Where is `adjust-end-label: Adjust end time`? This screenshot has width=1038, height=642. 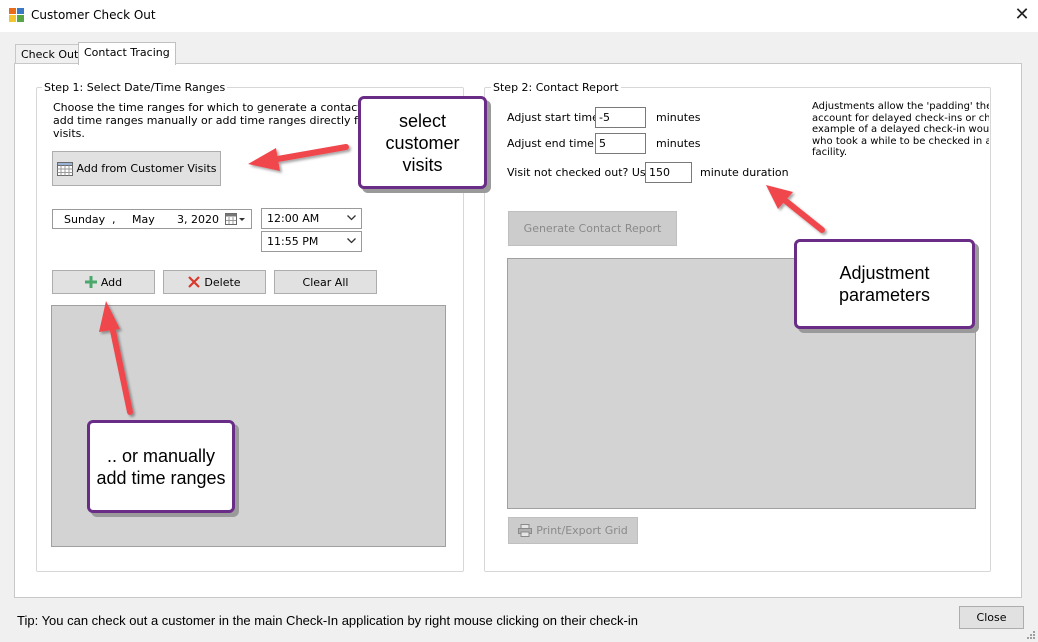
adjust-end-label: Adjust end time is located at coordinates (550, 143).